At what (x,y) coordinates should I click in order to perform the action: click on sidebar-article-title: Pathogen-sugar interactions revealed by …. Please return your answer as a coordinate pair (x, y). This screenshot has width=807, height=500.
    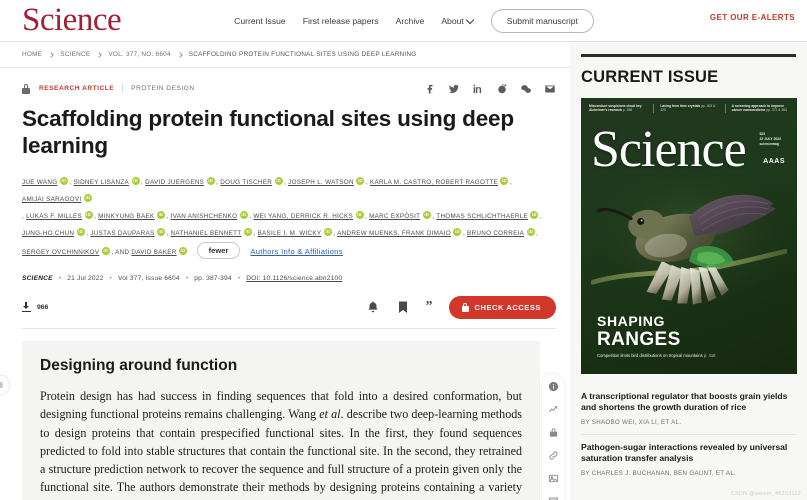
    Looking at the image, I should click on (688, 453).